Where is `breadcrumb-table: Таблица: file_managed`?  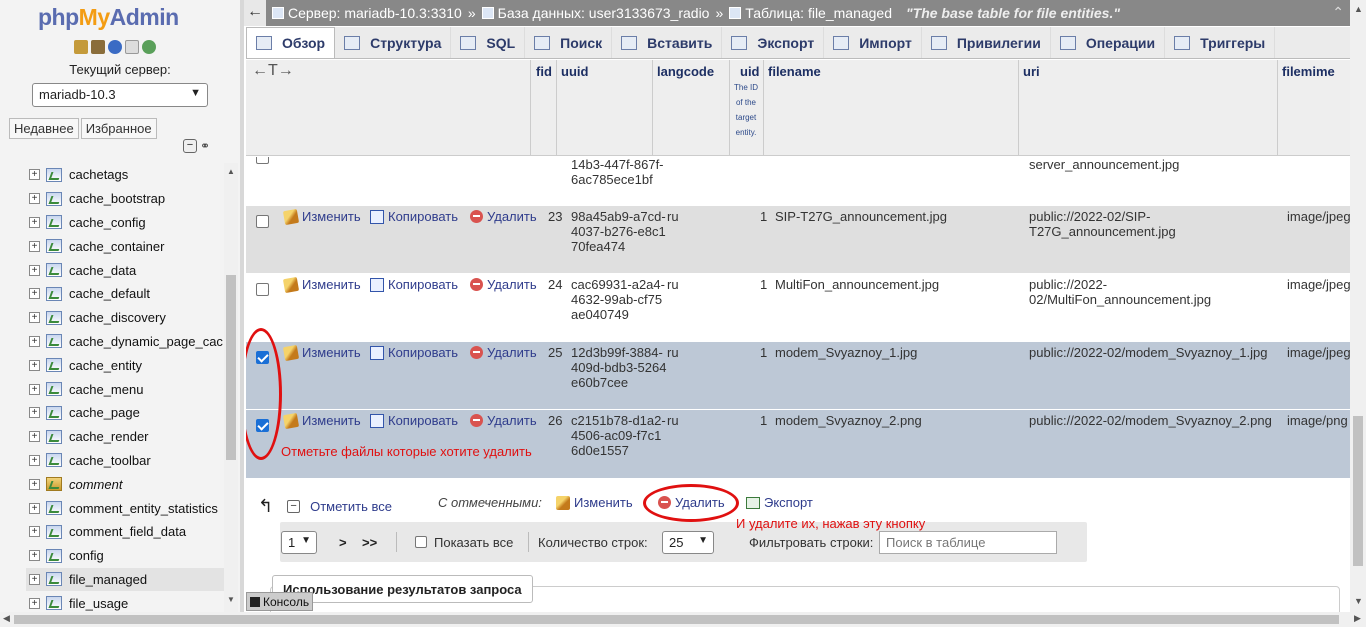
breadcrumb-table: Таблица: file_managed is located at coordinates (818, 13).